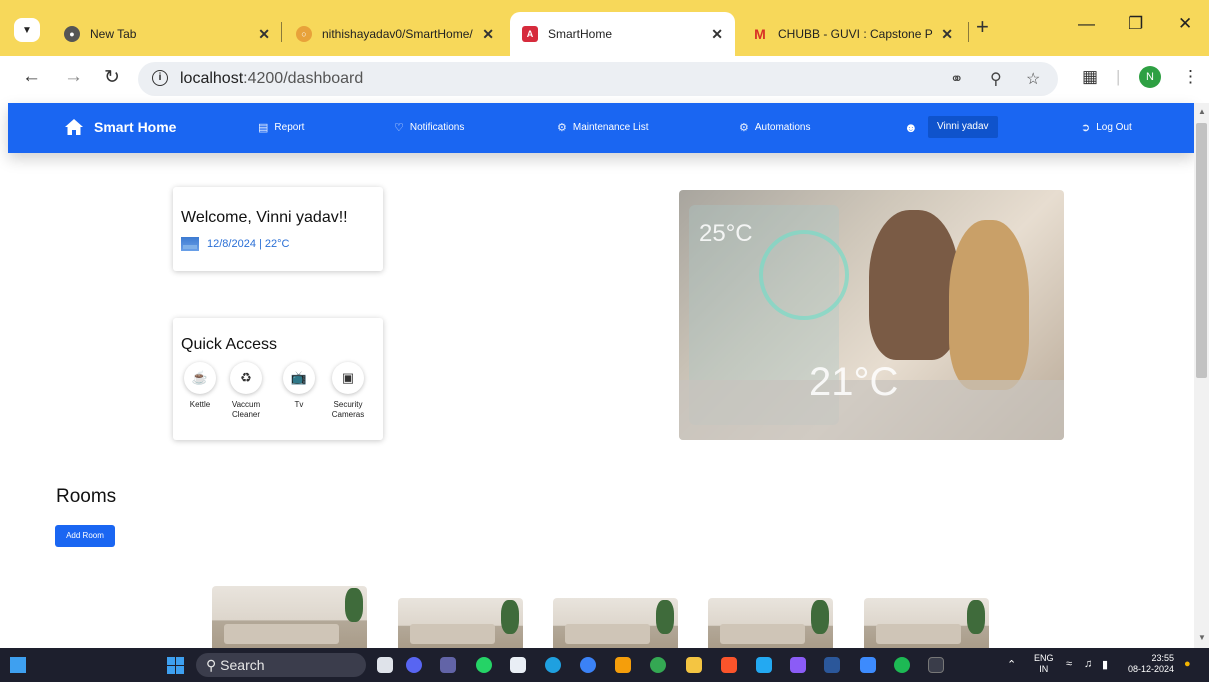 Image resolution: width=1209 pixels, height=682 pixels. What do you see at coordinates (1105, 664) in the screenshot?
I see `battery-icon: ▮` at bounding box center [1105, 664].